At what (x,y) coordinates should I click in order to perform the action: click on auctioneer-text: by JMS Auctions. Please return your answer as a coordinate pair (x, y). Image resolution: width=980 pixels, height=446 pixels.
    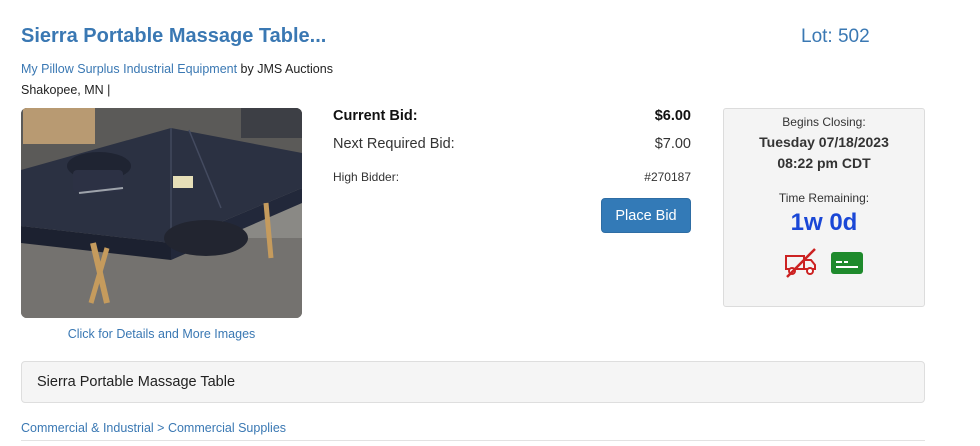
    Looking at the image, I should click on (285, 69).